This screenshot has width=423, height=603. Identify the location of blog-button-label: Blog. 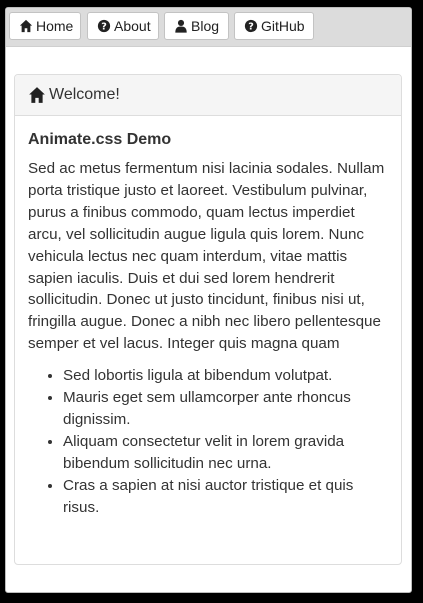
(205, 26).